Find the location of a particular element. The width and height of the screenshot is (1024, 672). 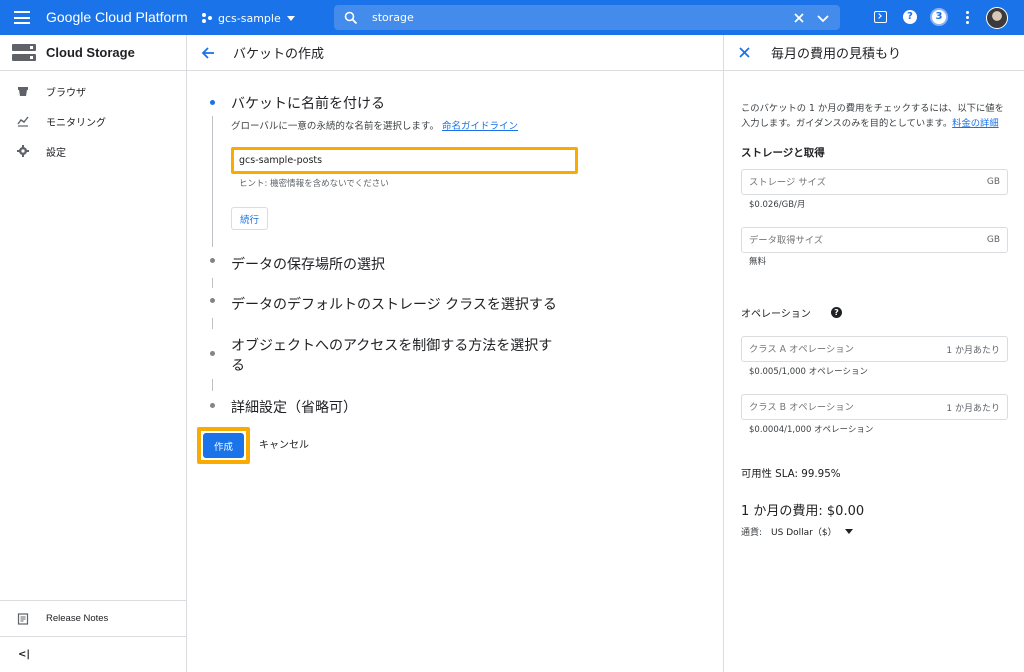

storage-price: $0.026/GB/月 is located at coordinates (777, 205).